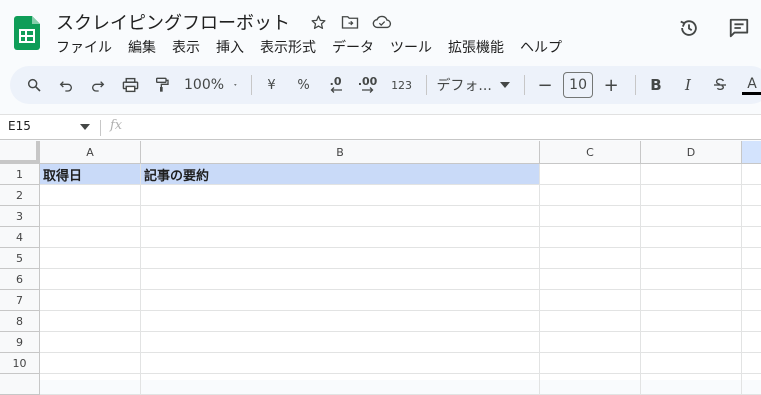  What do you see at coordinates (27, 33) in the screenshot?
I see `sheets-logo-icon` at bounding box center [27, 33].